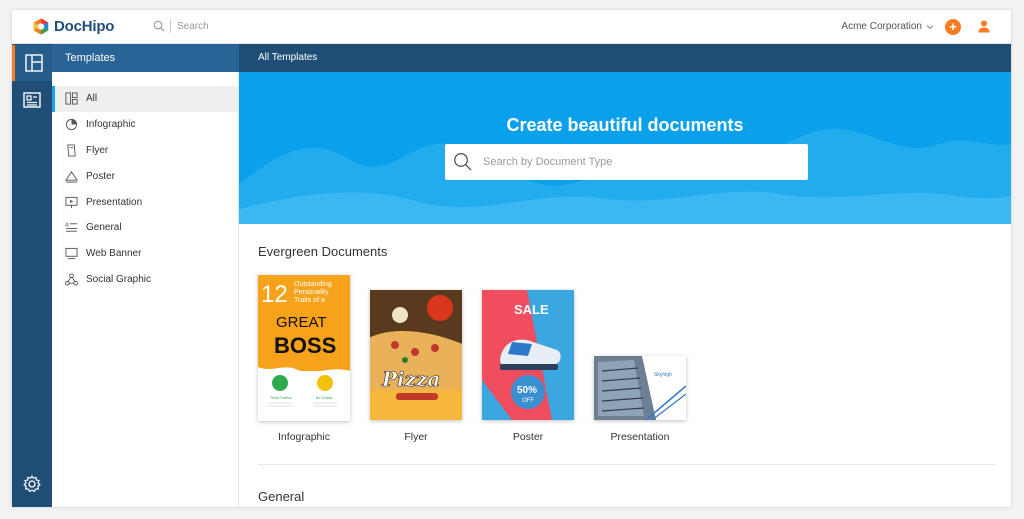 The image size is (1024, 519). I want to click on sidebar-item-social-graphic: Social Graphic, so click(145, 280).